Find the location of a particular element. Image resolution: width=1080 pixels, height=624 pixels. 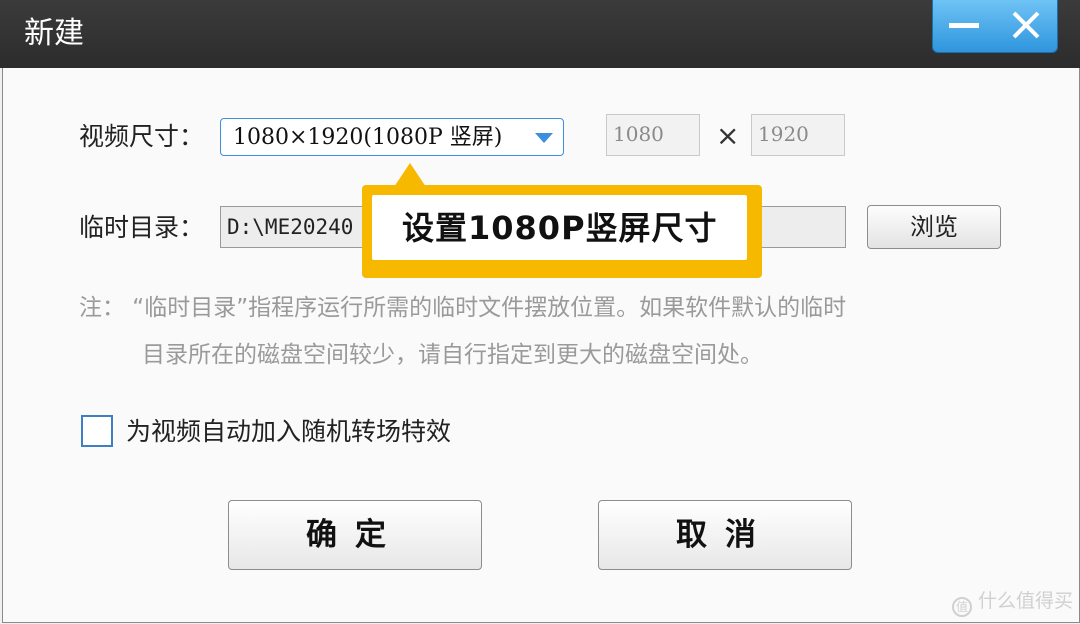

callout-text: 设置1080P竖屏尺寸 is located at coordinates (560, 228).